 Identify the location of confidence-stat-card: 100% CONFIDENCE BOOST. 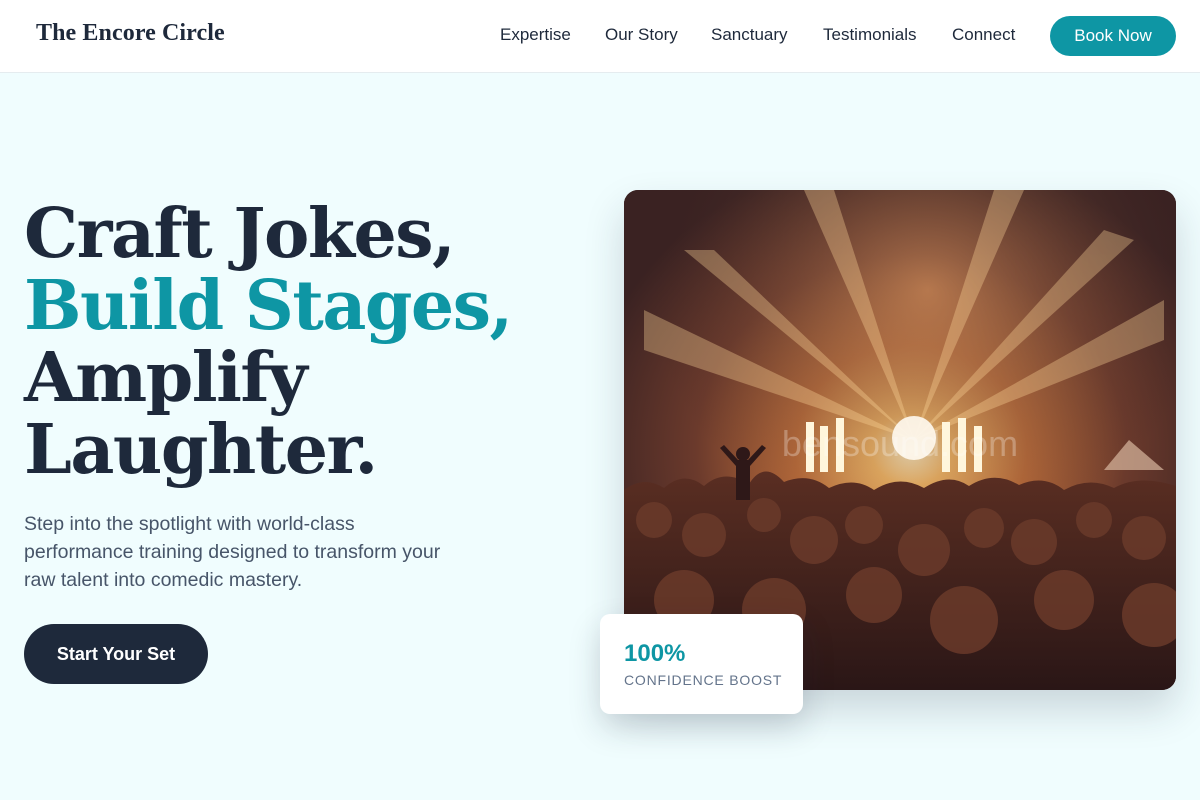
(701, 664).